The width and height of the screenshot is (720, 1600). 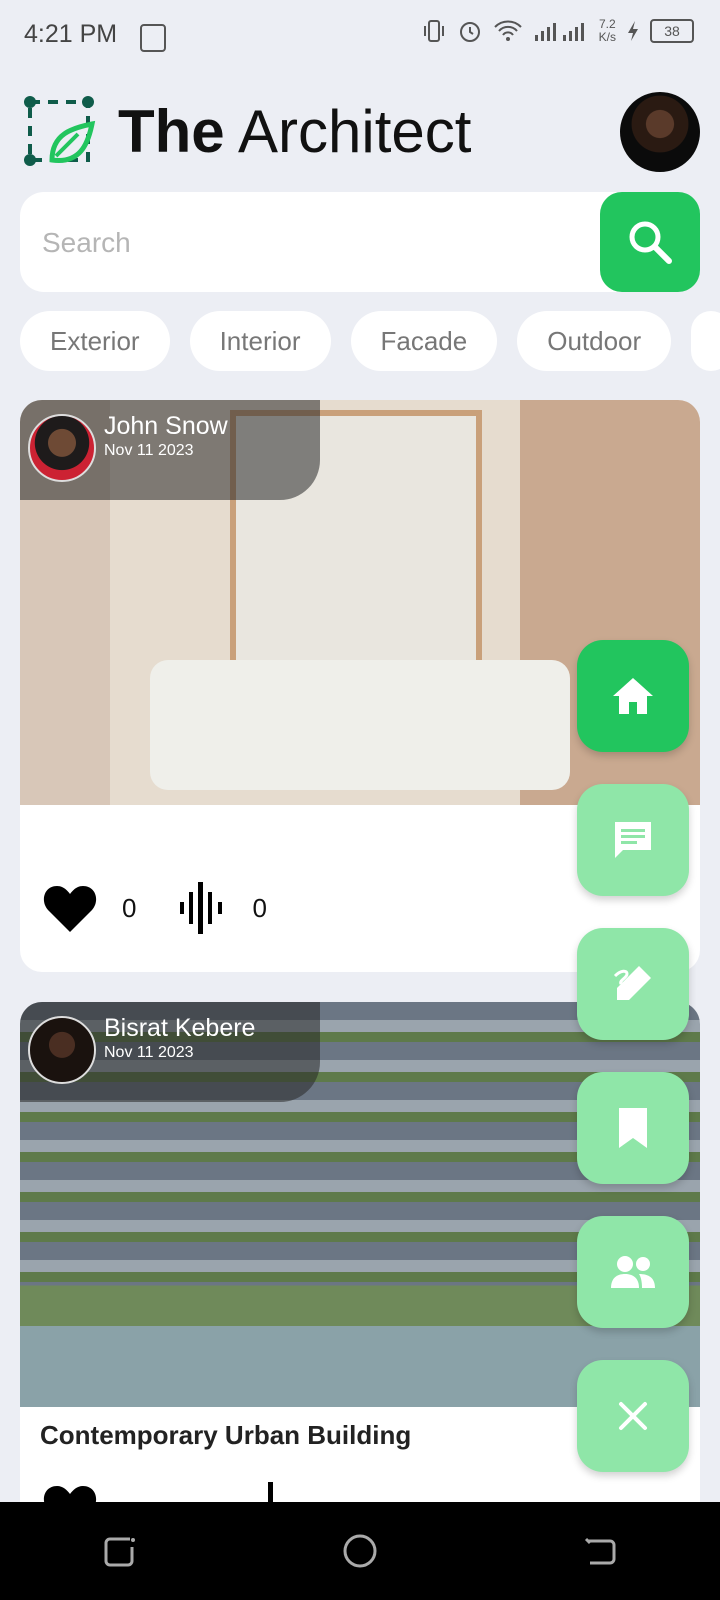 I want to click on alarm-icon, so click(x=469, y=32).